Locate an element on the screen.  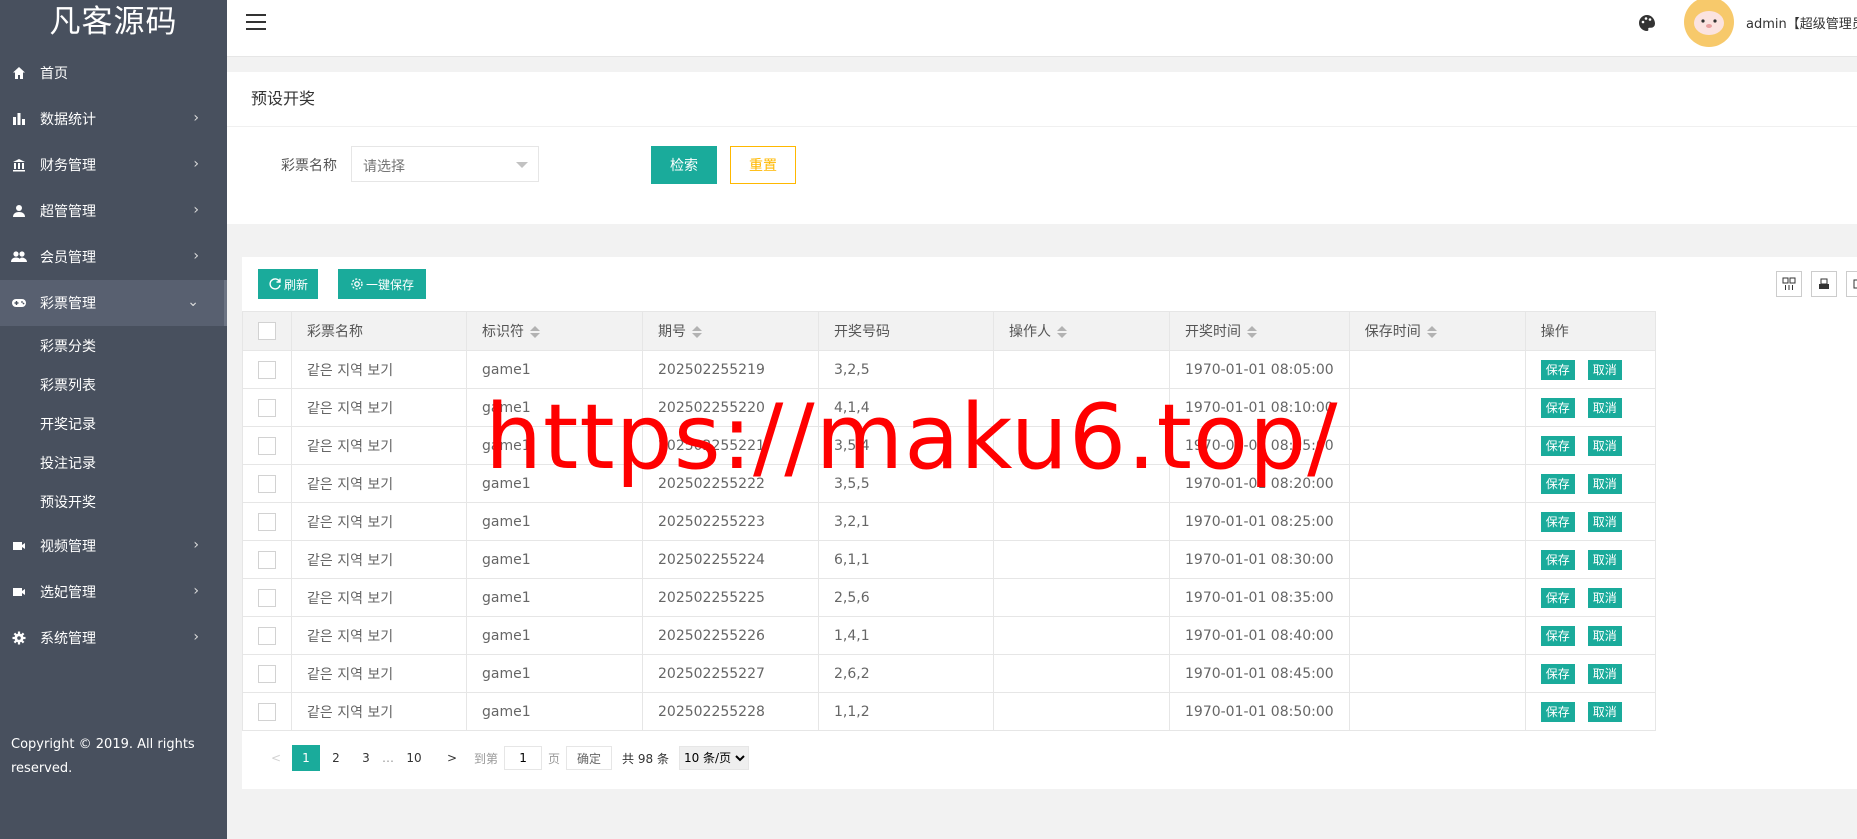
refresh-button: 刷新 is located at coordinates (288, 284).